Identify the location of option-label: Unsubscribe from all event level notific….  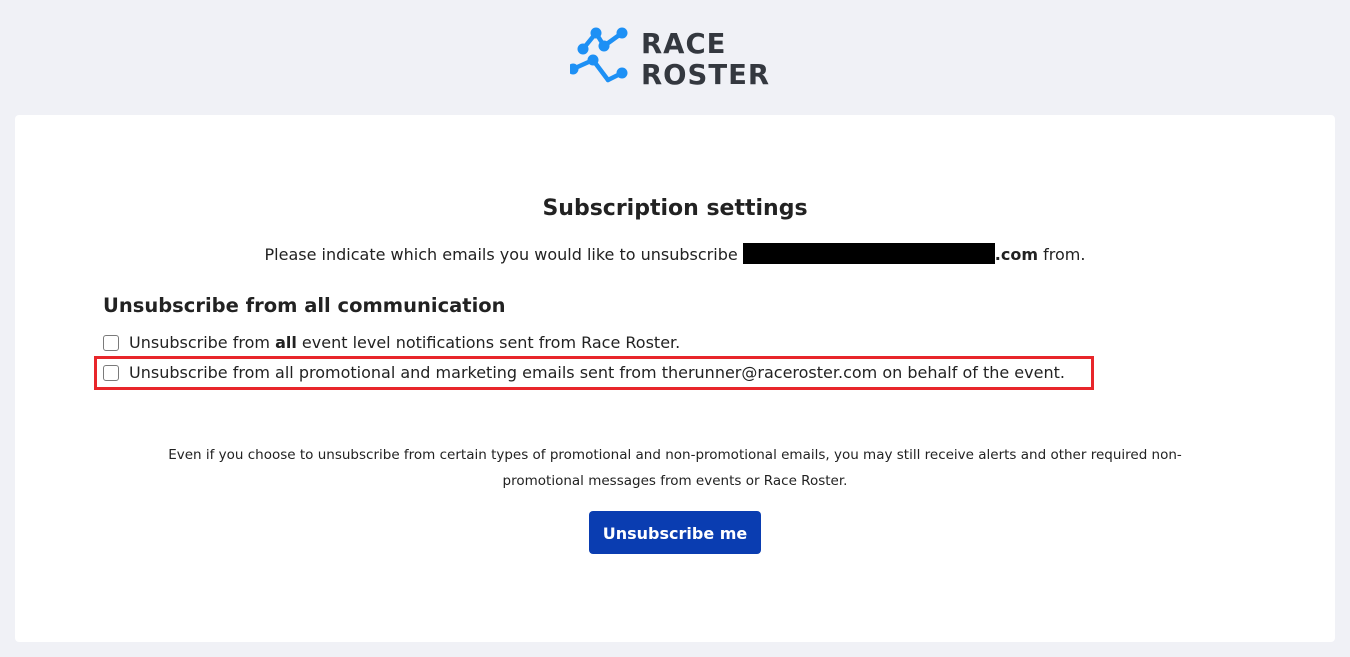
(404, 343).